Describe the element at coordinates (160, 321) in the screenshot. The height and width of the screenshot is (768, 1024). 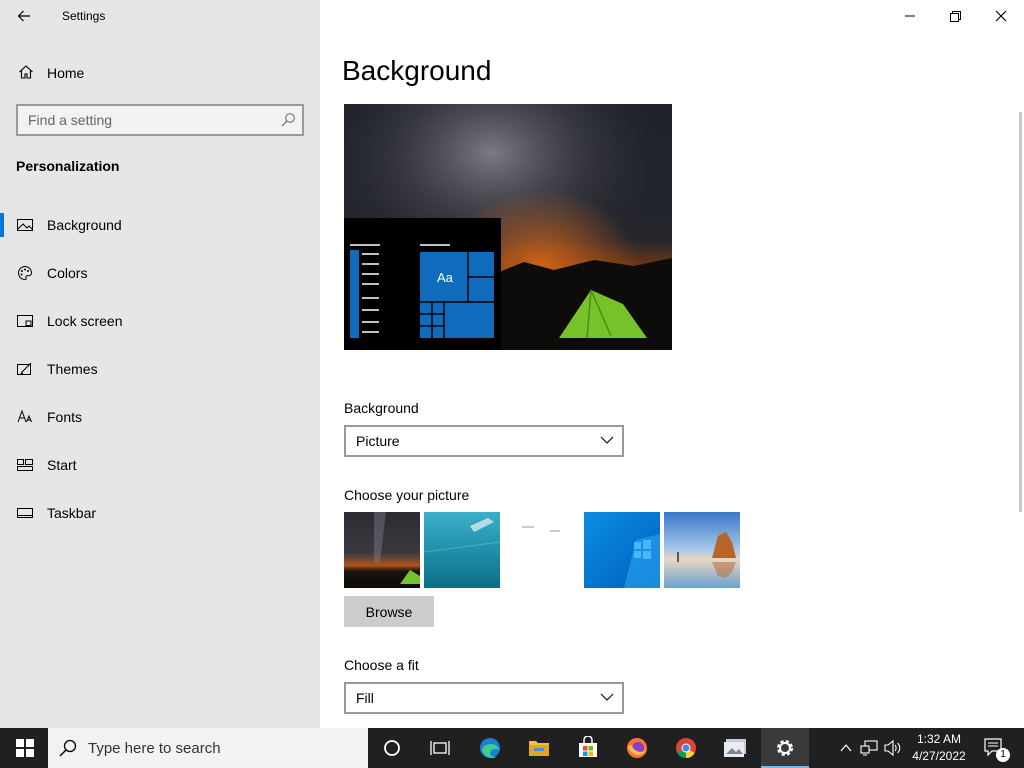
I see `sidebar-item-lock-screen: Lock screen` at that location.